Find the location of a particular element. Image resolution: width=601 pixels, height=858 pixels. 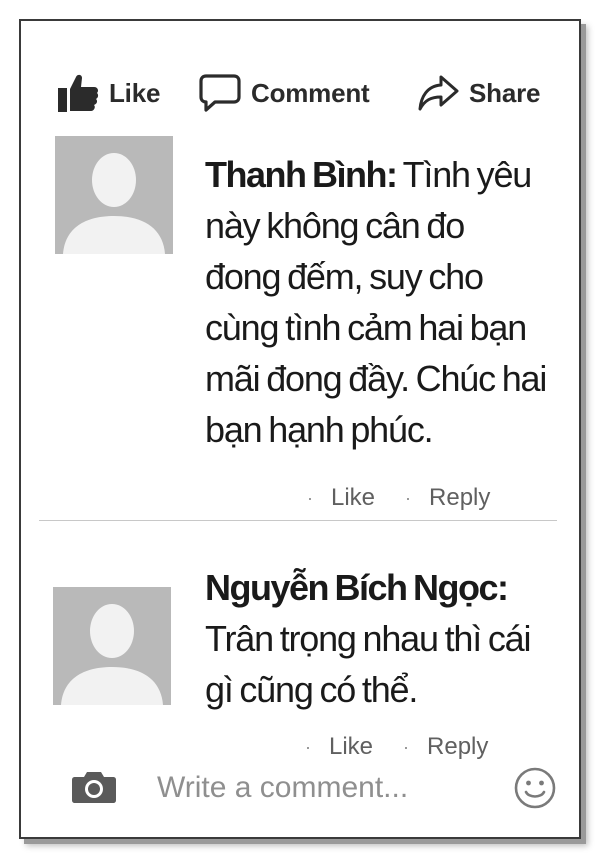

comment-line: bạn hạnh phúc. is located at coordinates (319, 429).